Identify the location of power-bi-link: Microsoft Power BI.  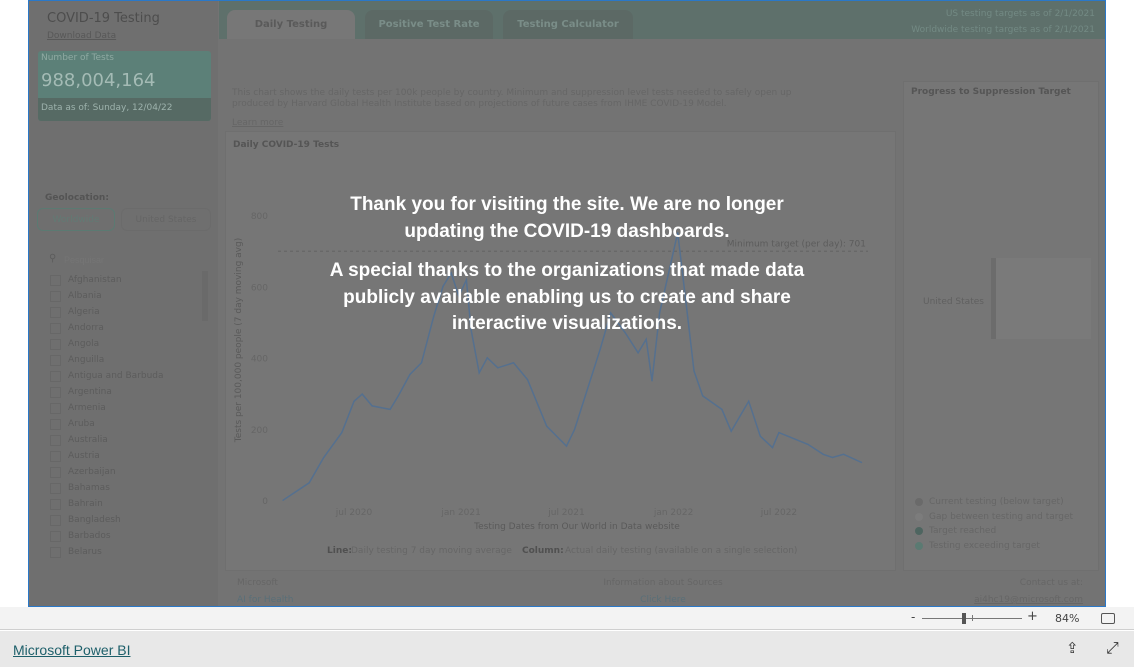
(71, 650).